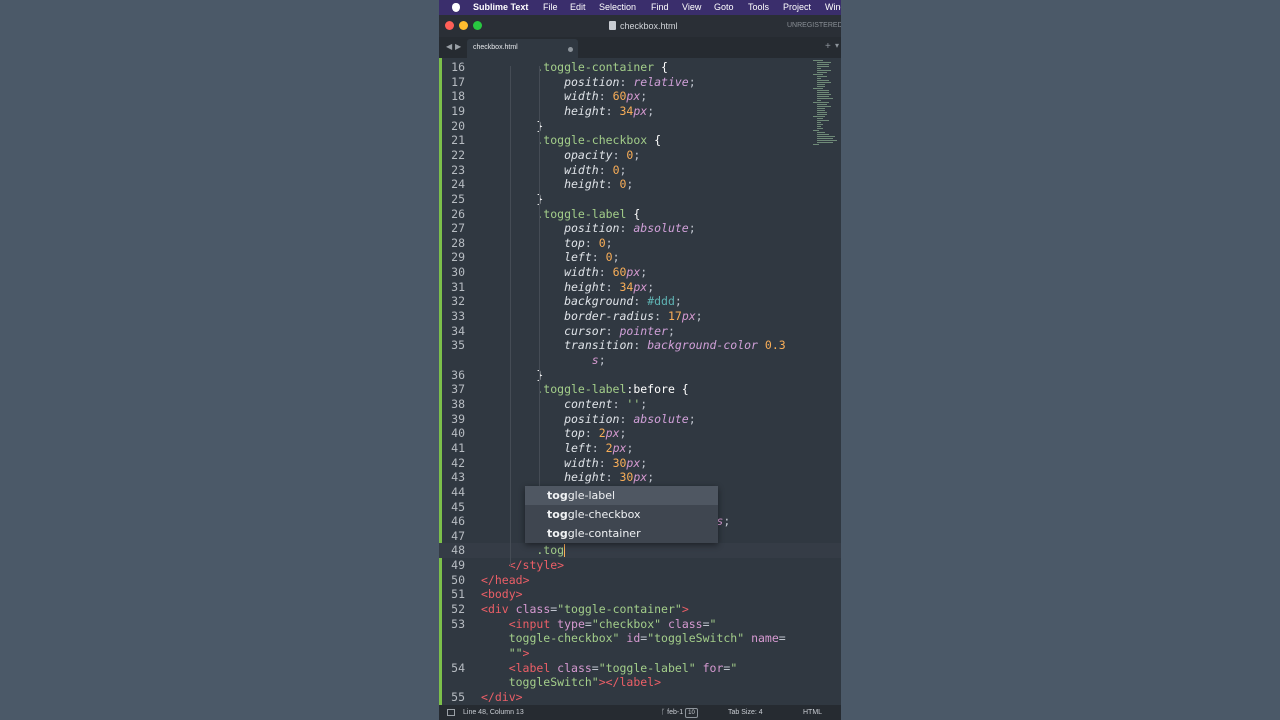 This screenshot has width=1280, height=720. What do you see at coordinates (452, 257) in the screenshot?
I see `line-number: 29` at bounding box center [452, 257].